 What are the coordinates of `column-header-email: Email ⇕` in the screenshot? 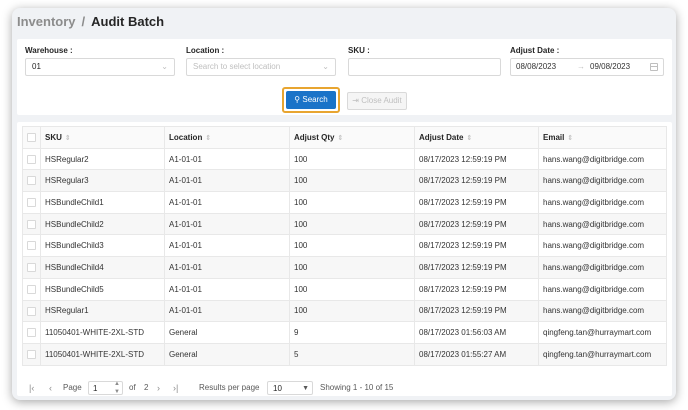 It's located at (602, 137).